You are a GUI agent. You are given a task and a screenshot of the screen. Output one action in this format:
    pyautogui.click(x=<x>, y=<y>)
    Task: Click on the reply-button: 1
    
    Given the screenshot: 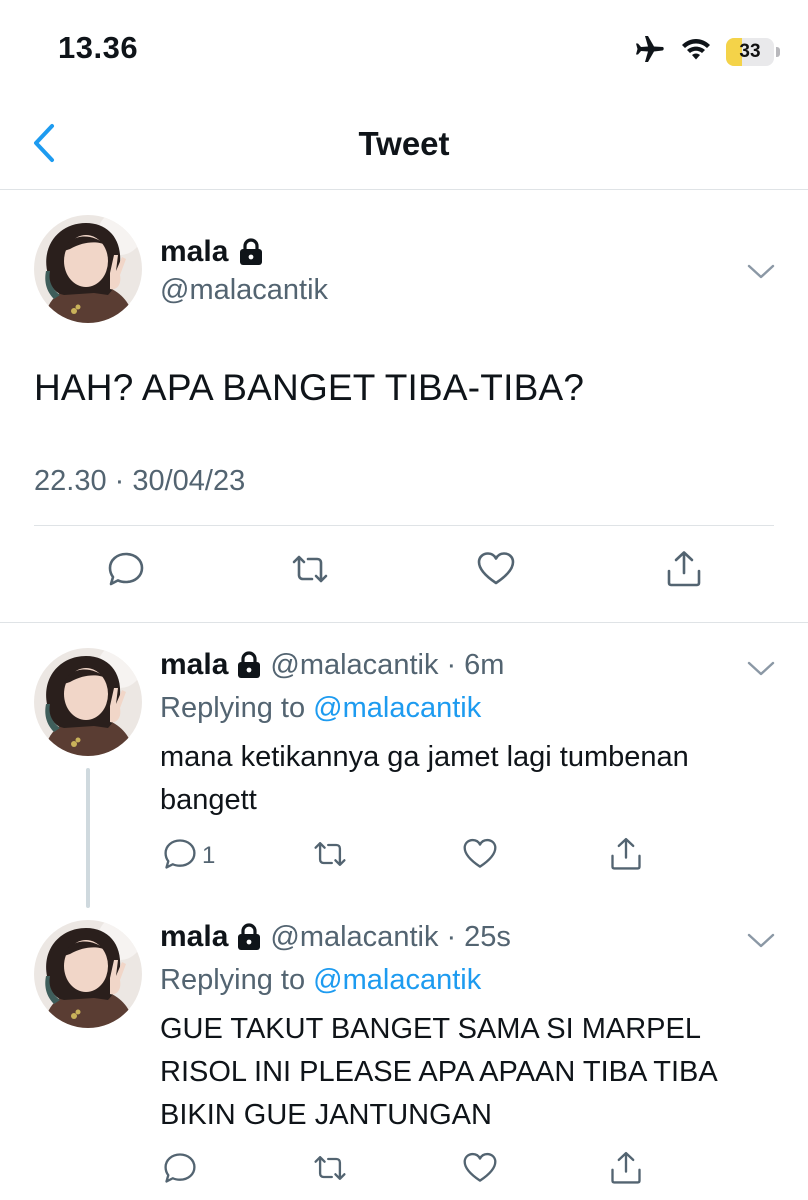 What is the action you would take?
    pyautogui.click(x=188, y=856)
    